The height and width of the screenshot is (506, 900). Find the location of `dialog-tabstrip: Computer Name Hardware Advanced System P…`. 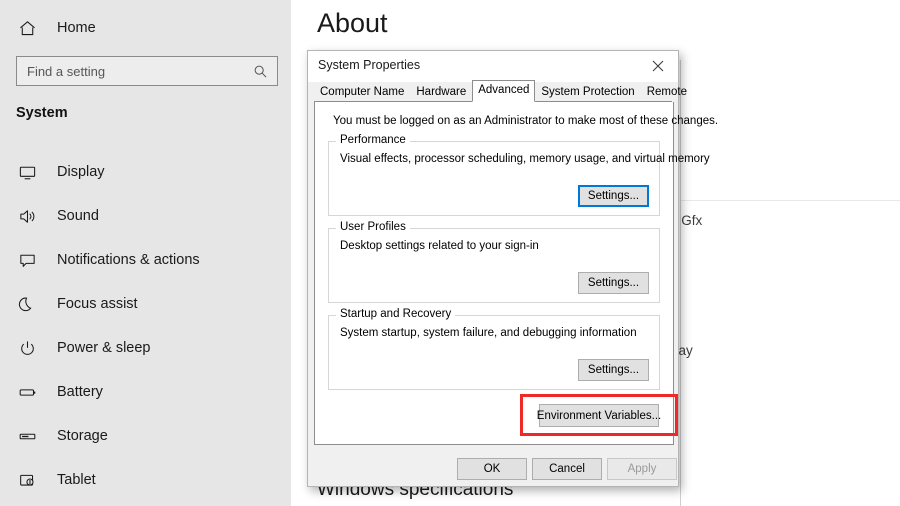

dialog-tabstrip: Computer Name Hardware Advanced System P… is located at coordinates (500, 91).